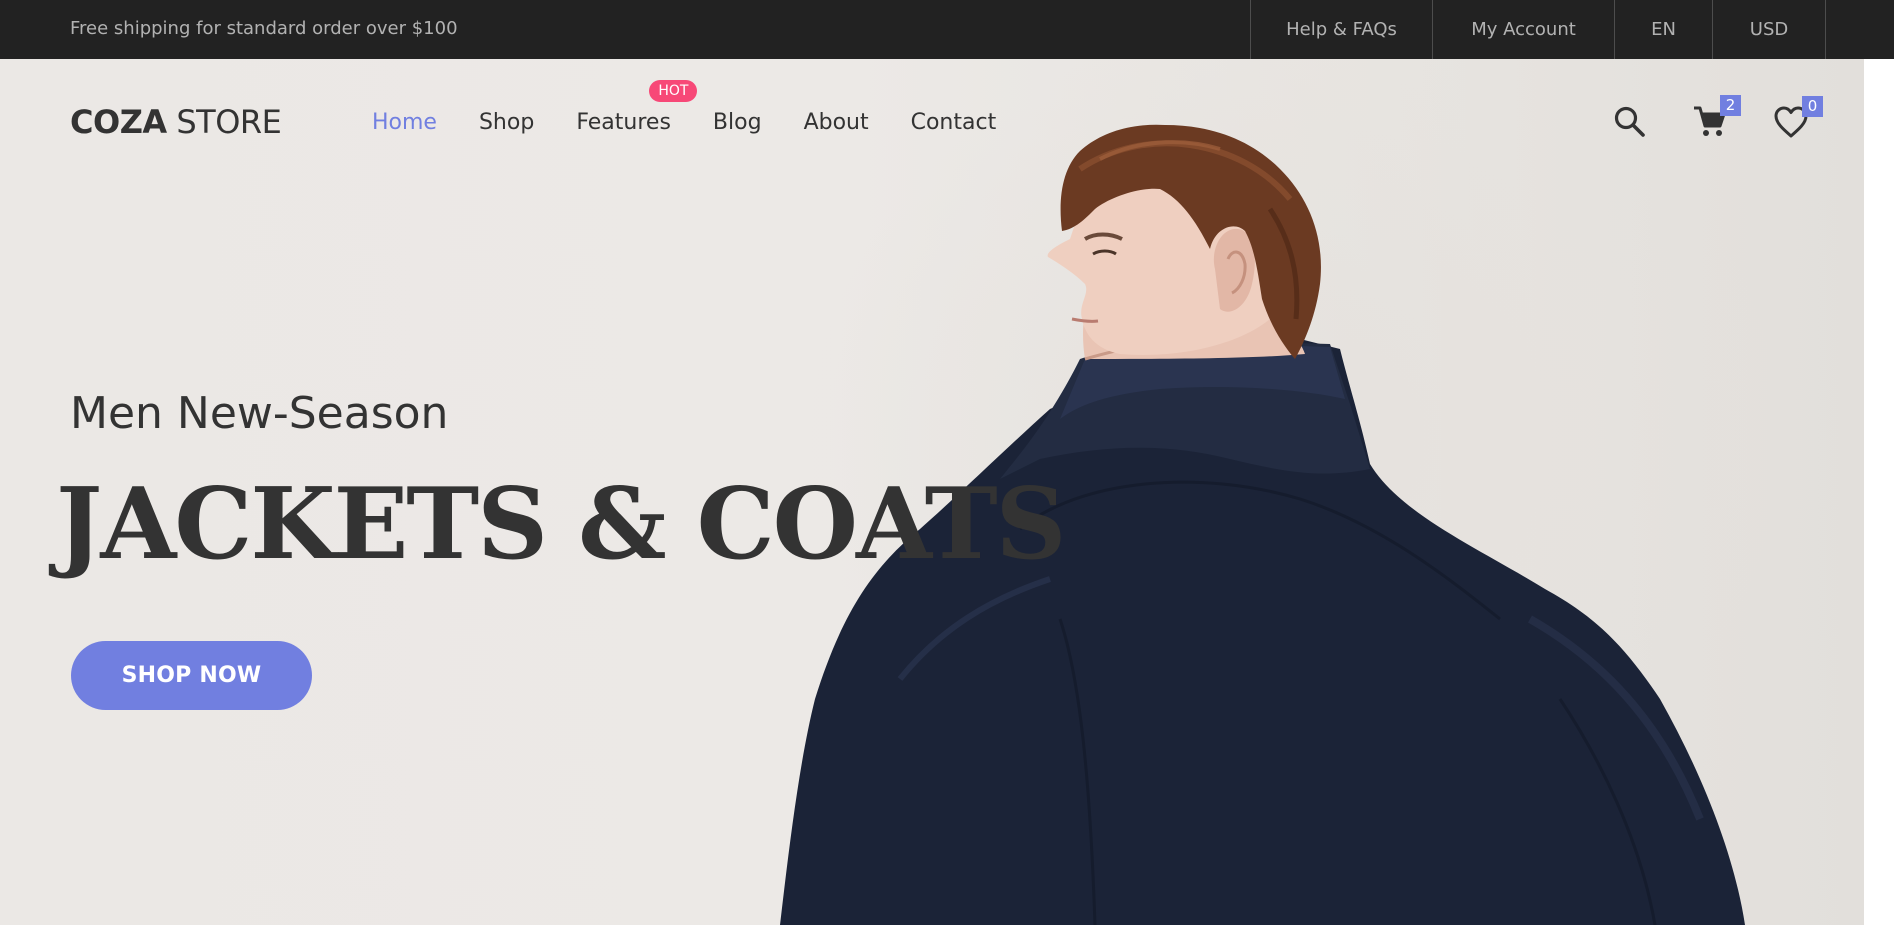  I want to click on my-account-link: My Account, so click(1524, 29).